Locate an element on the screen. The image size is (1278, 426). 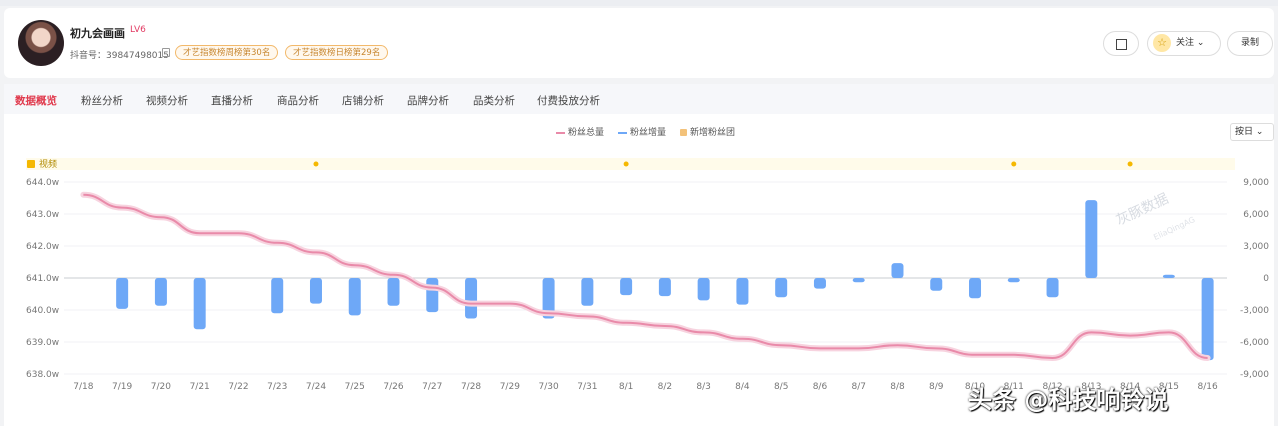
y-left-tick-label: 639.0w is located at coordinates (42, 343).